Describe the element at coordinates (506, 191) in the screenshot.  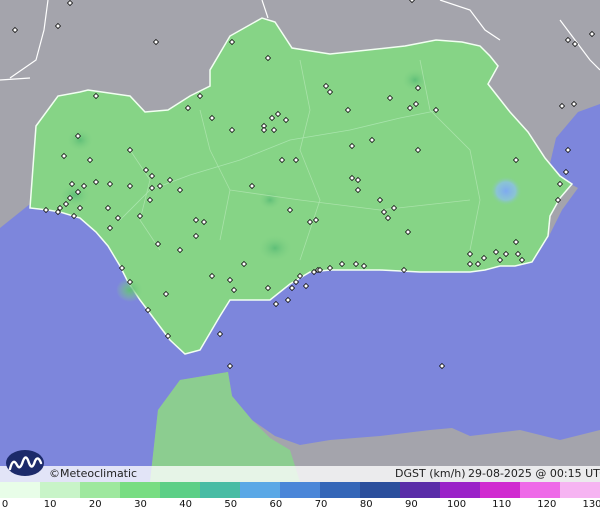
I see `high-gust-area` at that location.